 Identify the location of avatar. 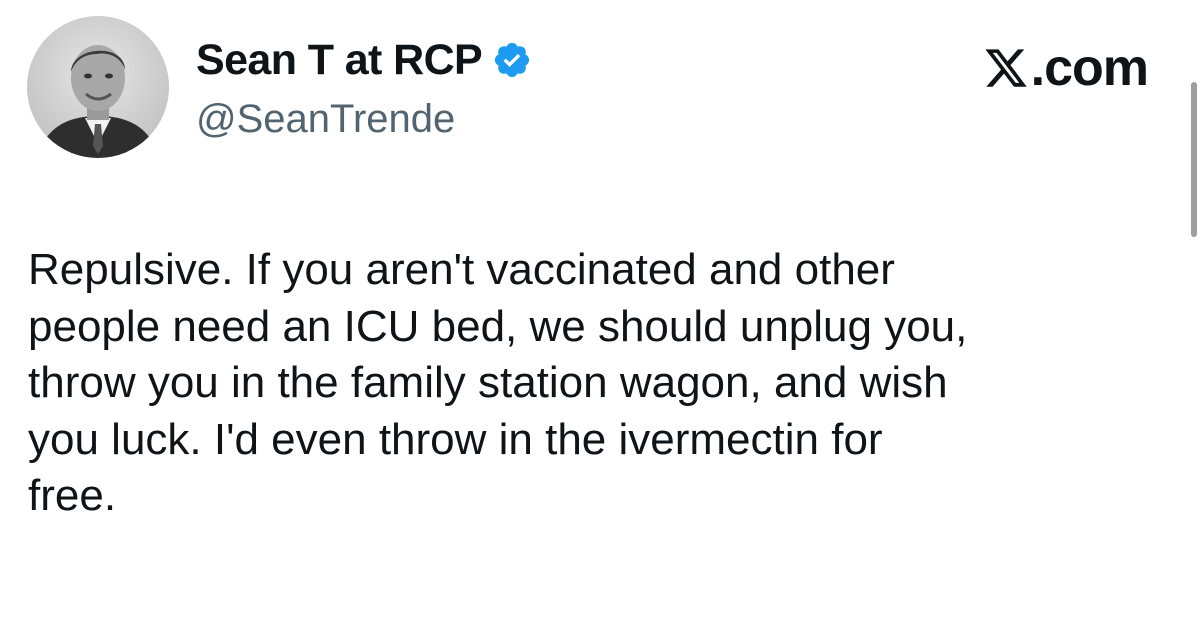
(98, 87).